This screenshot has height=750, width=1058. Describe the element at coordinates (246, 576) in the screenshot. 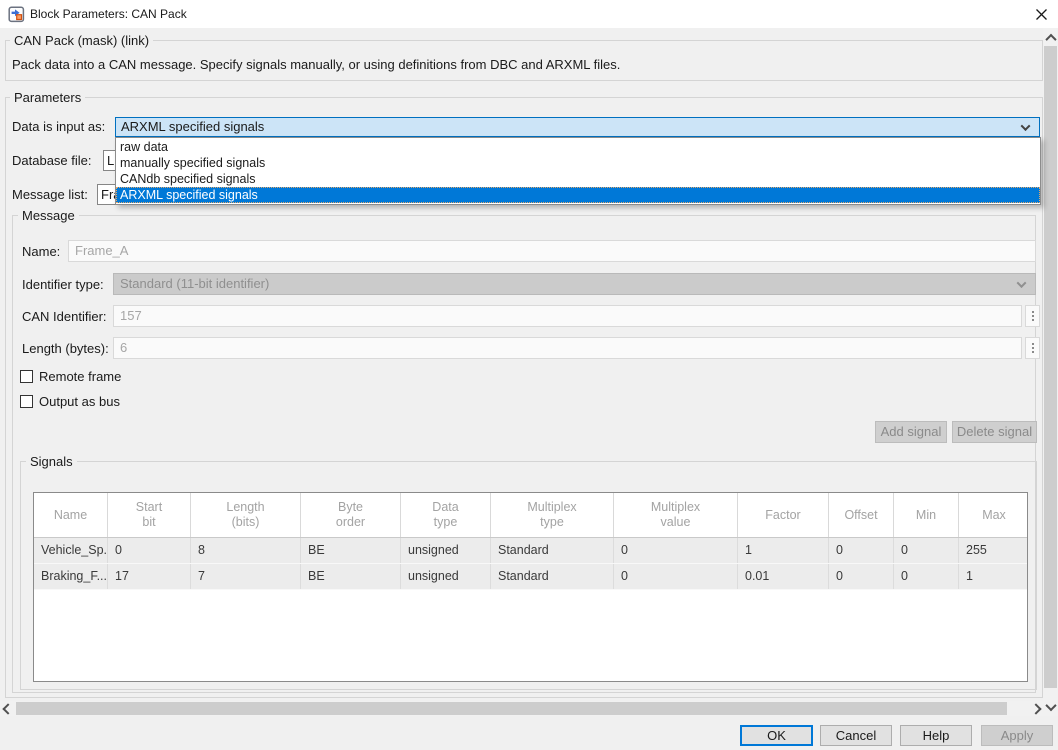

I see `table-cell: 7` at that location.